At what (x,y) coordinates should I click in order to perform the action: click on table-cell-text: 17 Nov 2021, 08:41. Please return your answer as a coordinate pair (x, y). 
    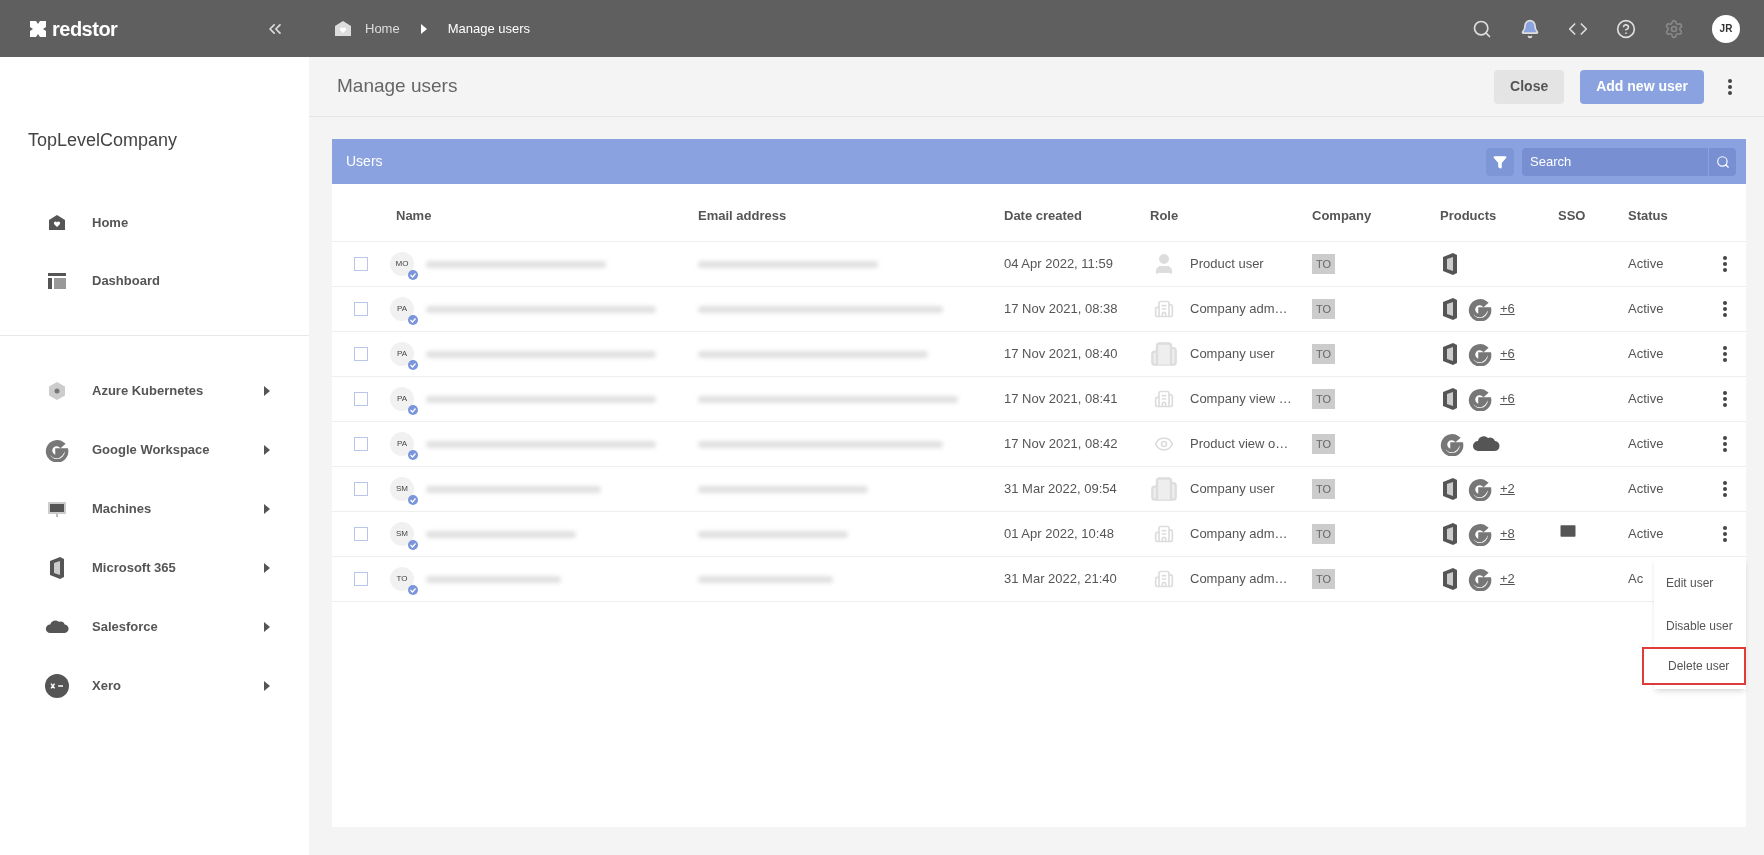
    Looking at the image, I should click on (1061, 399).